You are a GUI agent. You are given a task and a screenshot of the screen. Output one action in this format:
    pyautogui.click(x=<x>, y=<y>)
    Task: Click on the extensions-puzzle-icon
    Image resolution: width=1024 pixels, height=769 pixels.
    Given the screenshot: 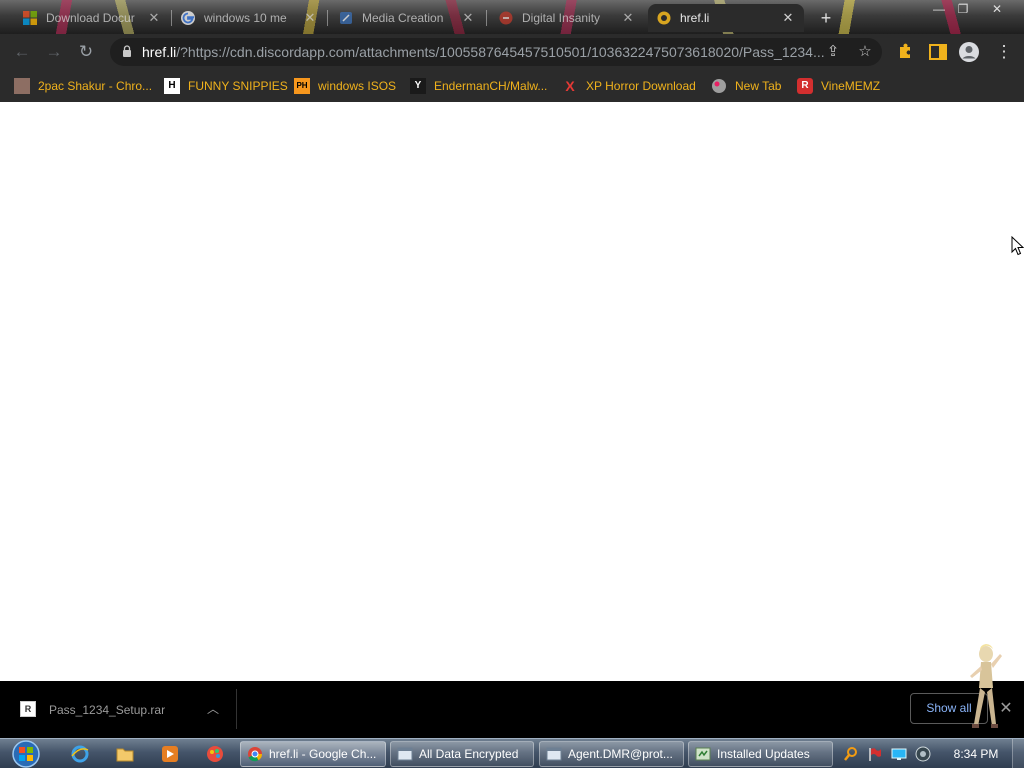 What is the action you would take?
    pyautogui.click(x=905, y=52)
    